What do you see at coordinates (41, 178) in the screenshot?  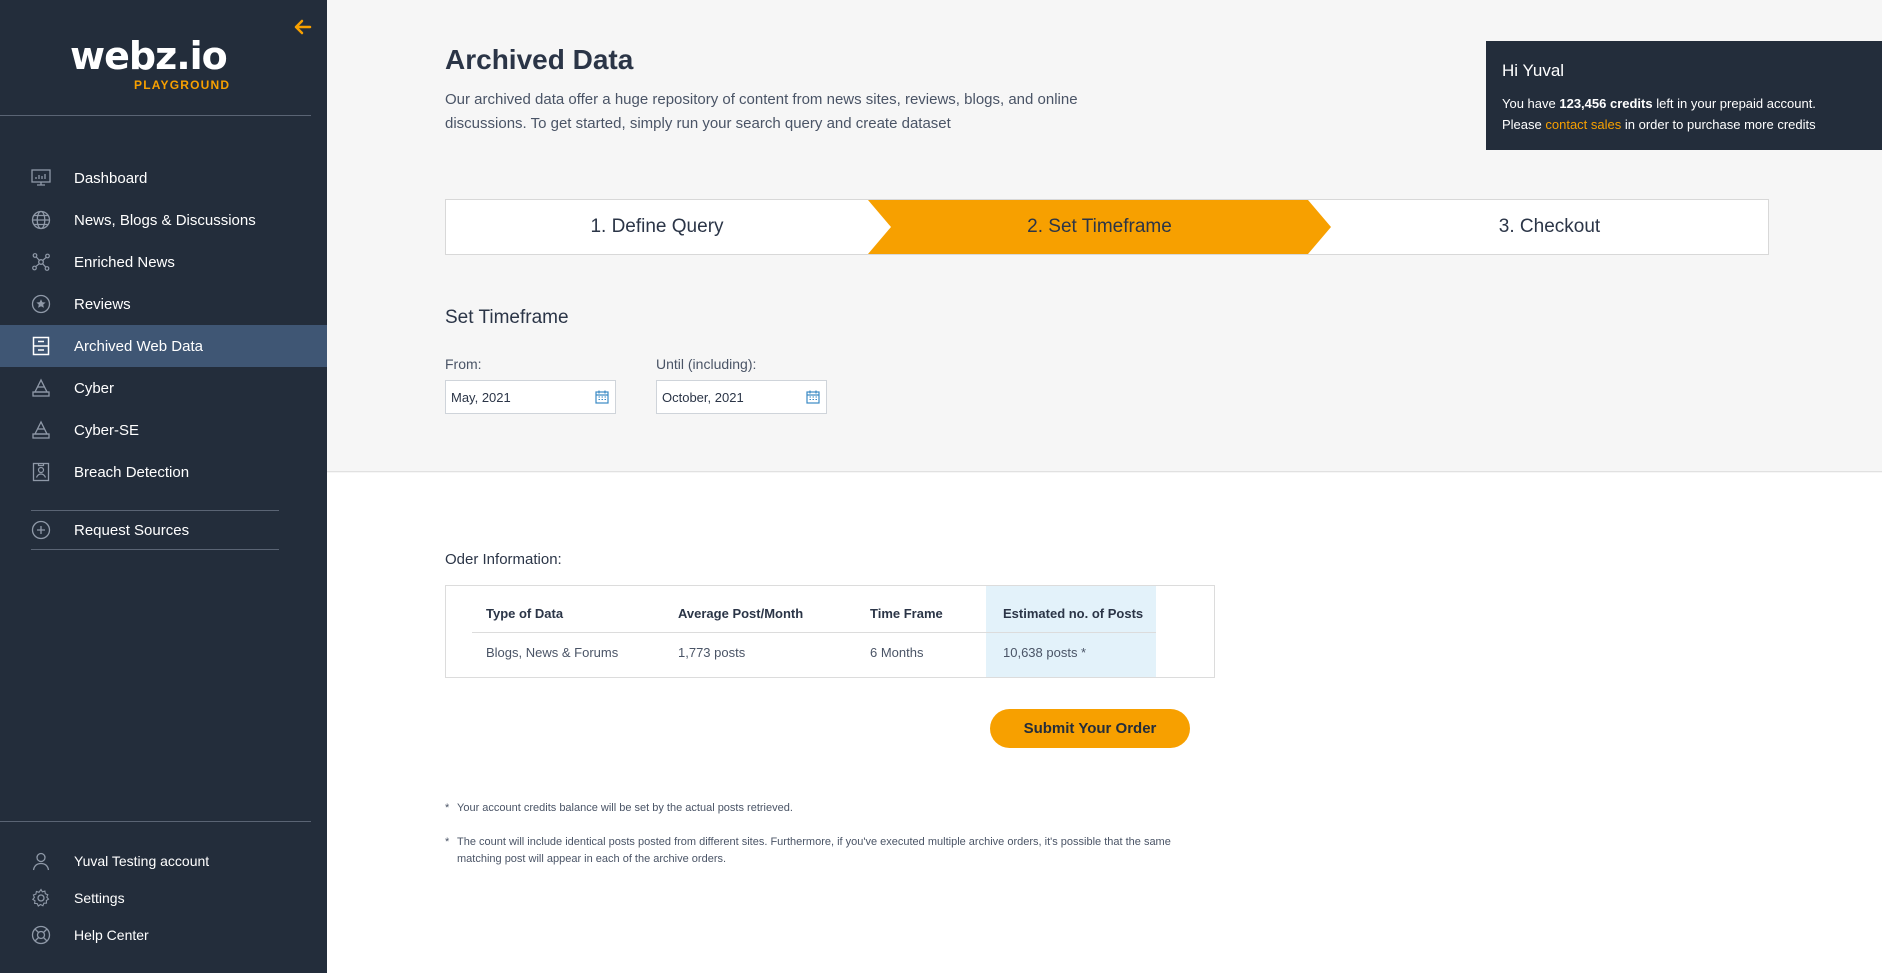 I see `dashboard-icon` at bounding box center [41, 178].